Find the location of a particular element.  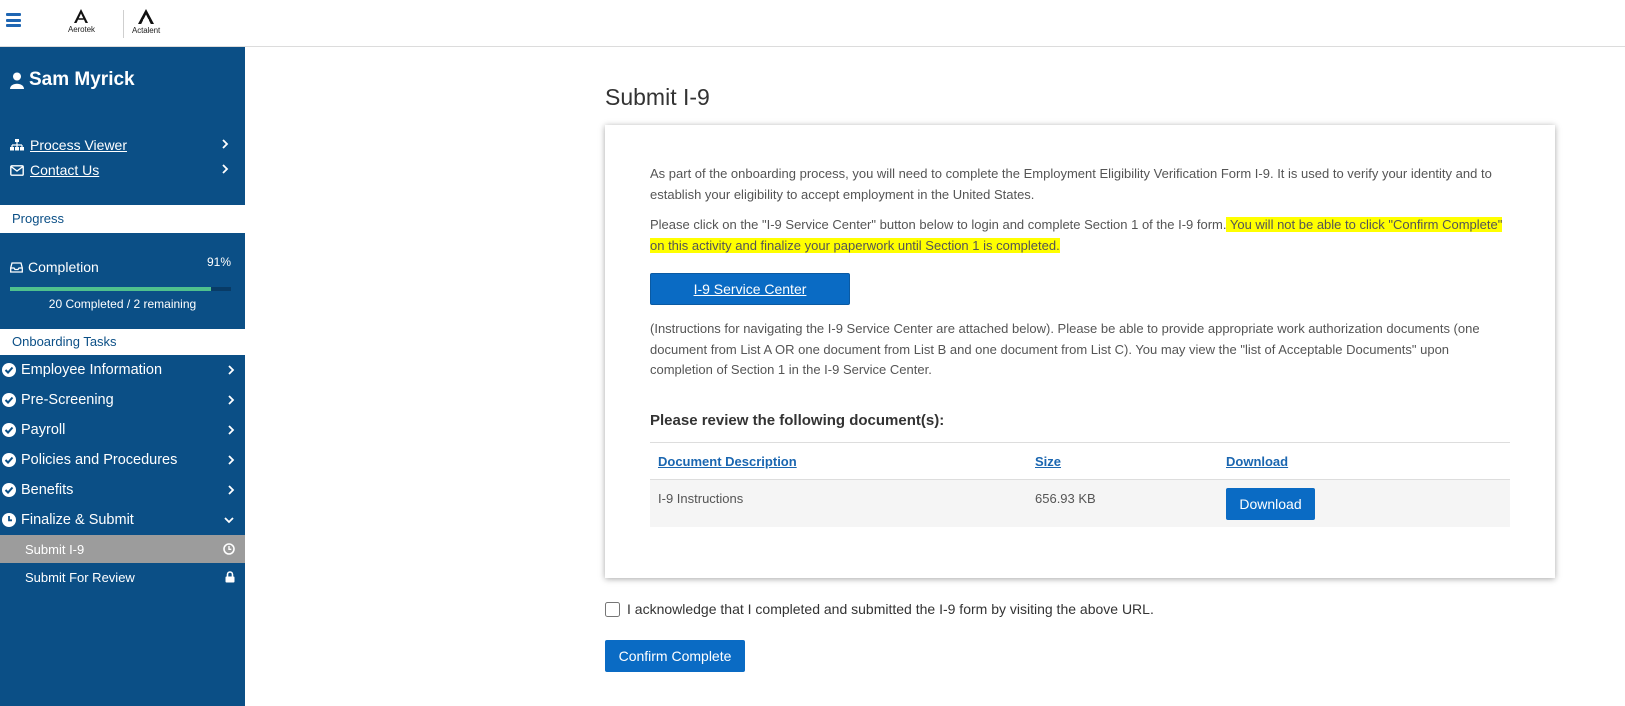

document-size-cell: 656.93 KB is located at coordinates (1122, 503).